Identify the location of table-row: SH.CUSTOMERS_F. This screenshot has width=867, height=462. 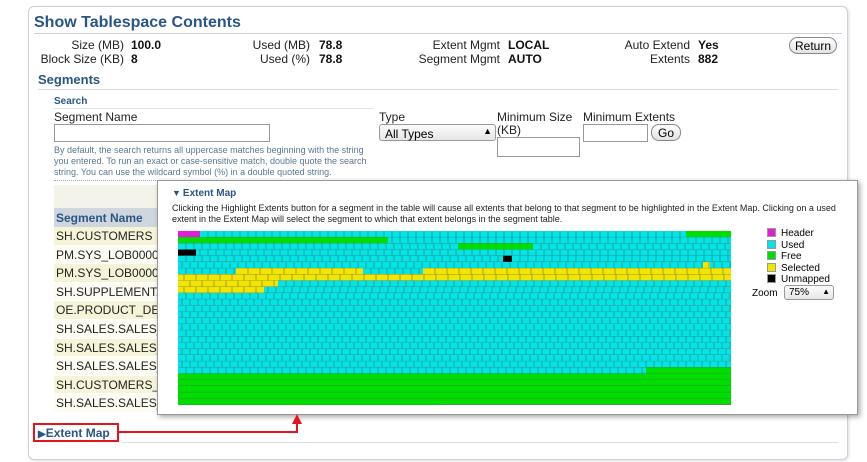
(114, 385).